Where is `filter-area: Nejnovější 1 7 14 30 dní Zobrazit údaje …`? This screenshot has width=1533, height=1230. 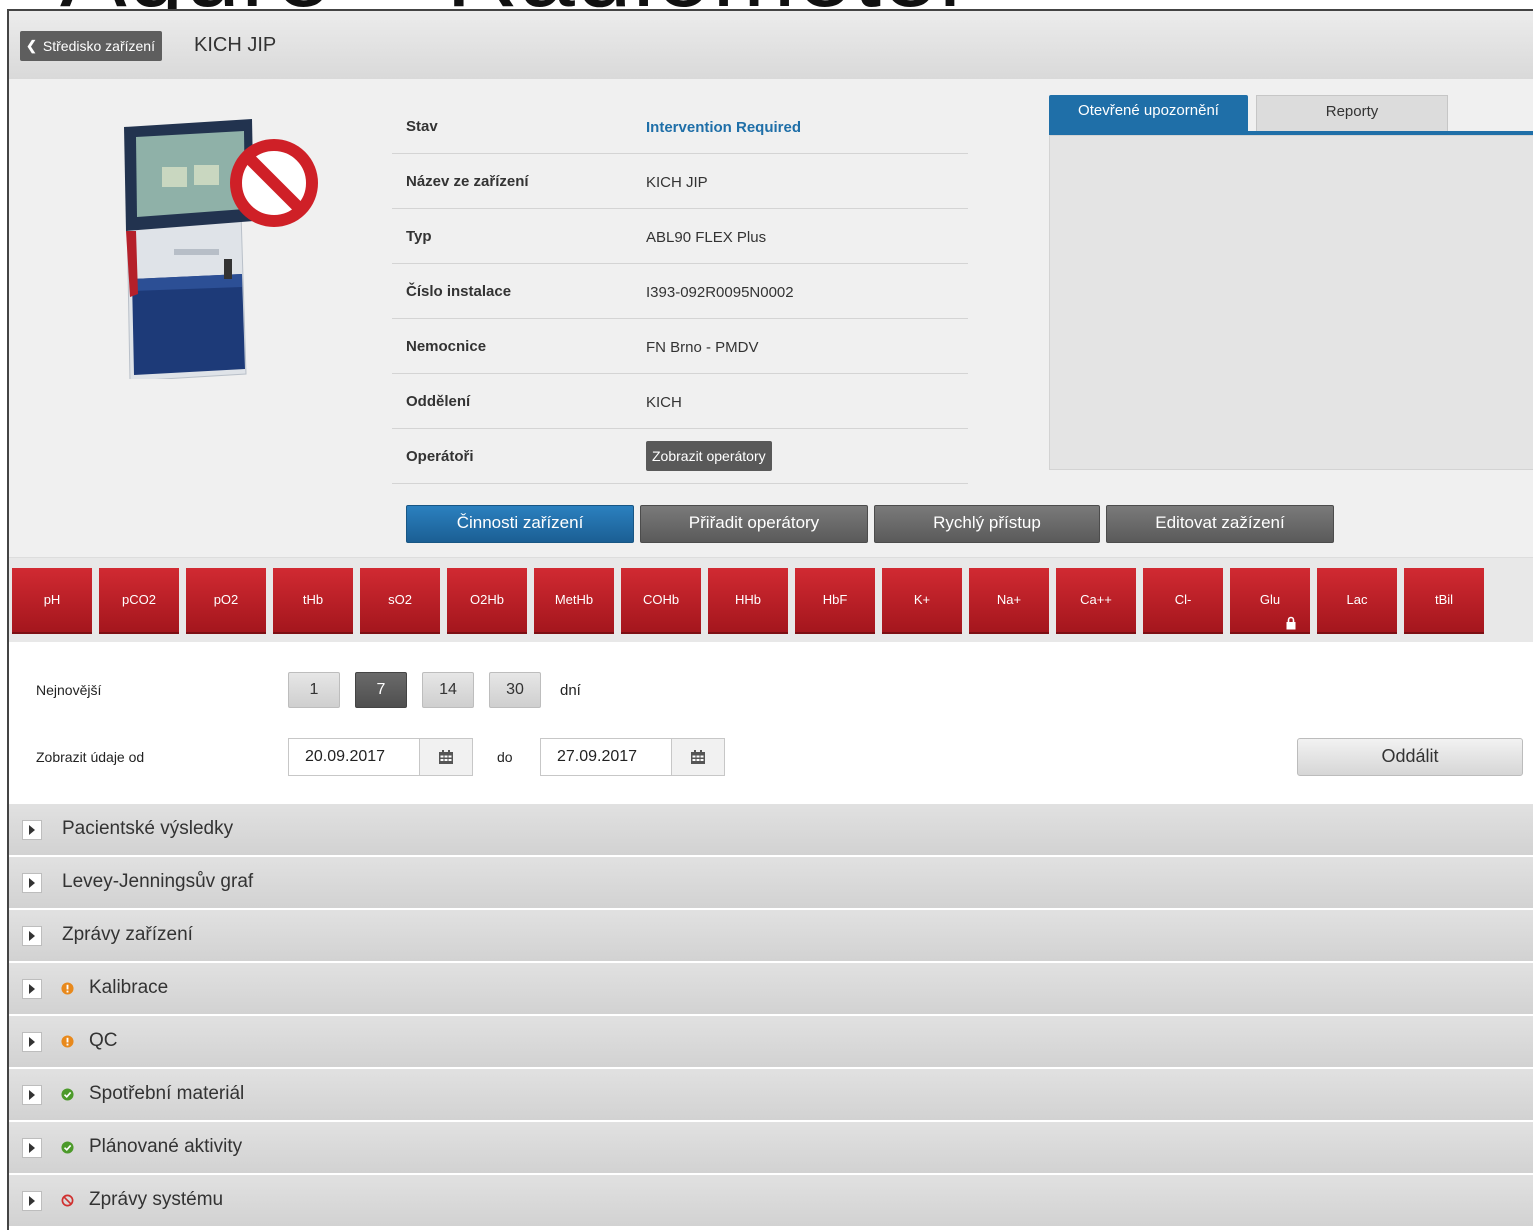 filter-area: Nejnovější 1 7 14 30 dní Zobrazit údaje … is located at coordinates (771, 723).